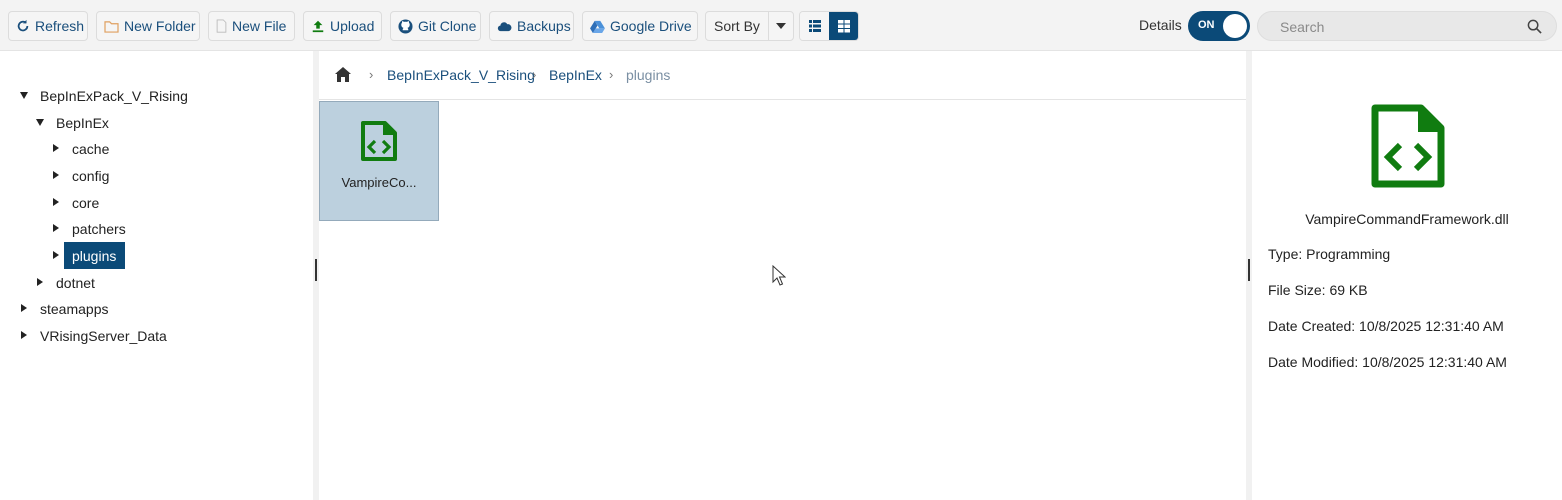  What do you see at coordinates (318, 26) in the screenshot?
I see `upload-icon` at bounding box center [318, 26].